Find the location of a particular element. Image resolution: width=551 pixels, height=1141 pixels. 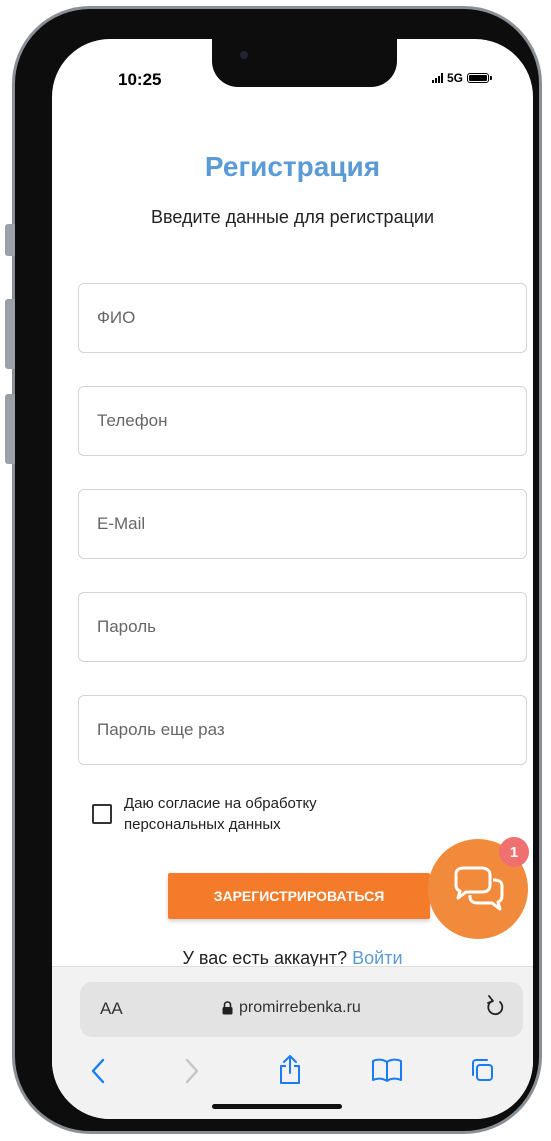

notch is located at coordinates (304, 63).